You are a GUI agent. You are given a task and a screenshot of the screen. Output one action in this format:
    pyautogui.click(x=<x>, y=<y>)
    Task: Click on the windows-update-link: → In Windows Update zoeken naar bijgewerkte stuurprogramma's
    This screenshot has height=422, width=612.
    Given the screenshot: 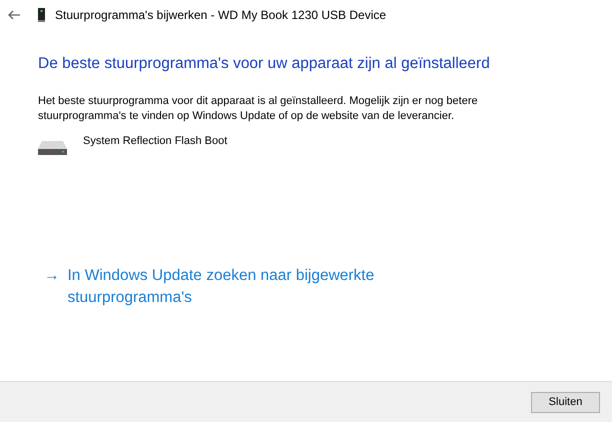 What is the action you would take?
    pyautogui.click(x=224, y=287)
    